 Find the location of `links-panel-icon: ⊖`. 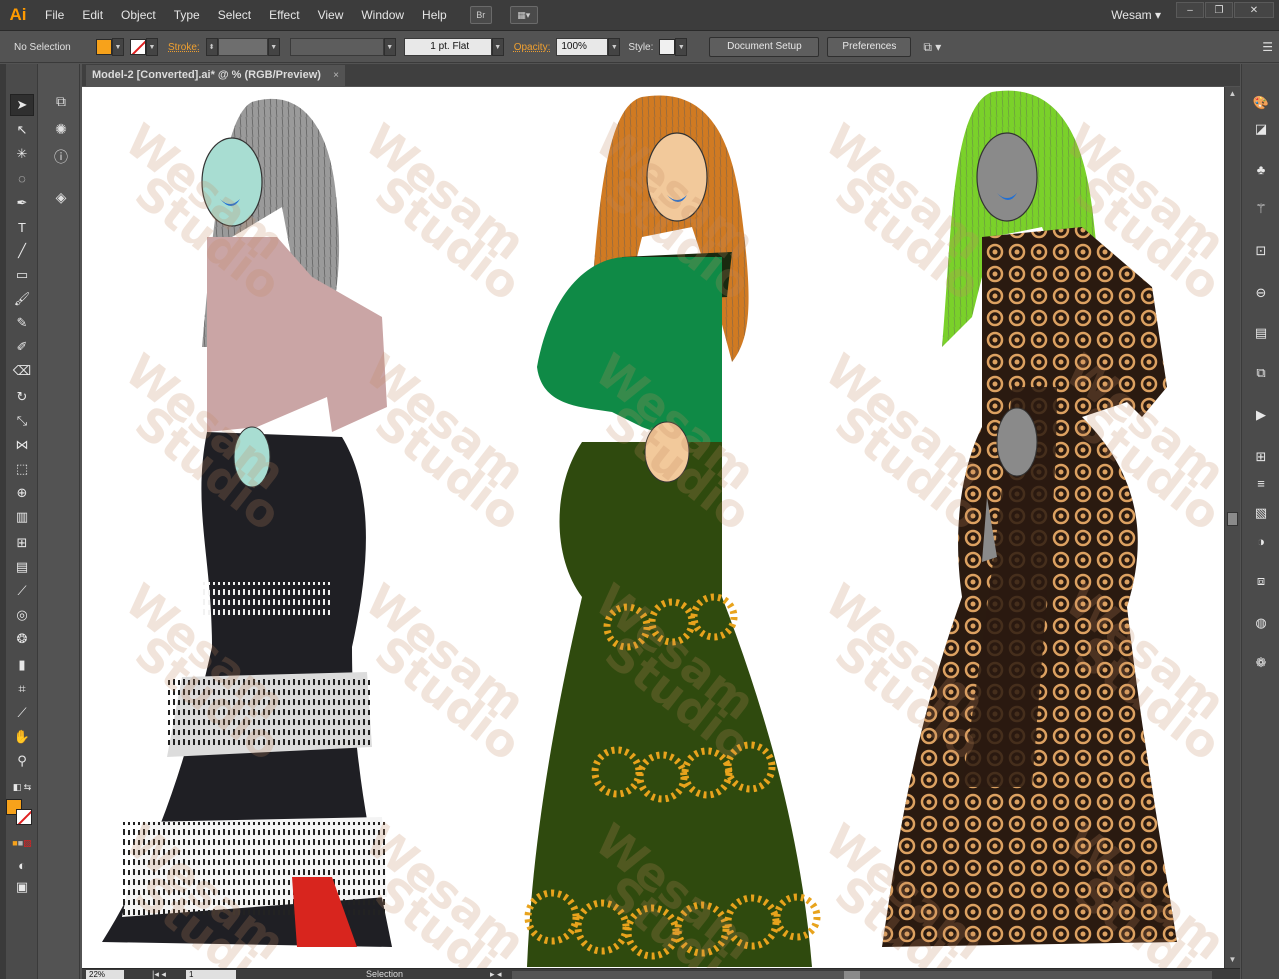

links-panel-icon: ⊖ is located at coordinates (1261, 293).